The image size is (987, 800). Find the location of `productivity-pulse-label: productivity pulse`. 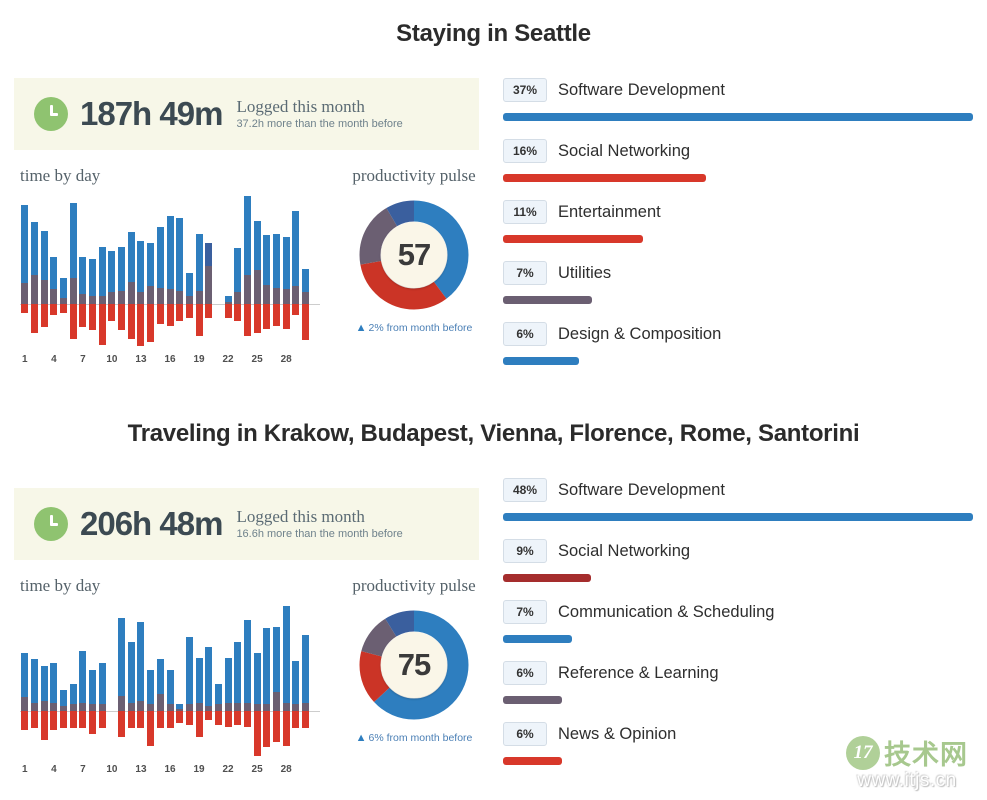

productivity-pulse-label: productivity pulse is located at coordinates (414, 175).